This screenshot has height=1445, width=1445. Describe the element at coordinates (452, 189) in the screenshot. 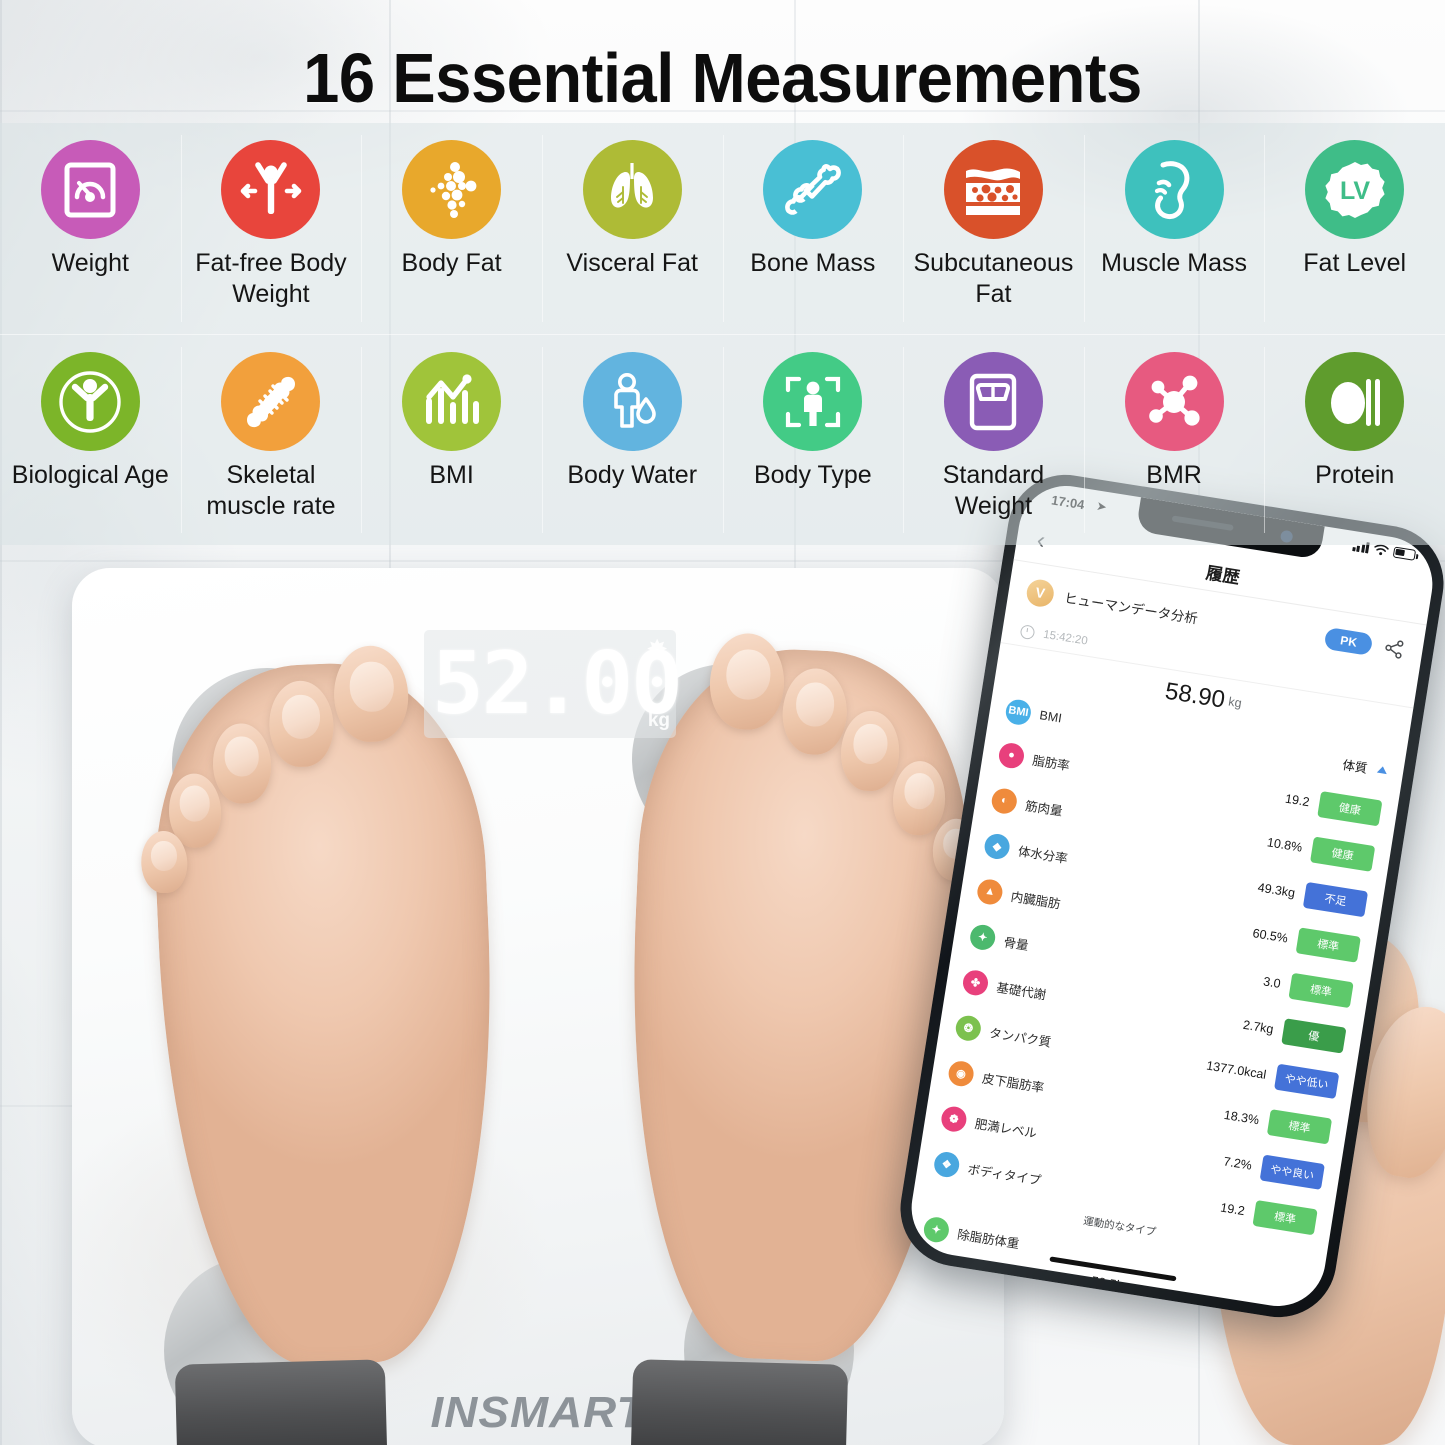

I see `fat-cells-icon` at that location.